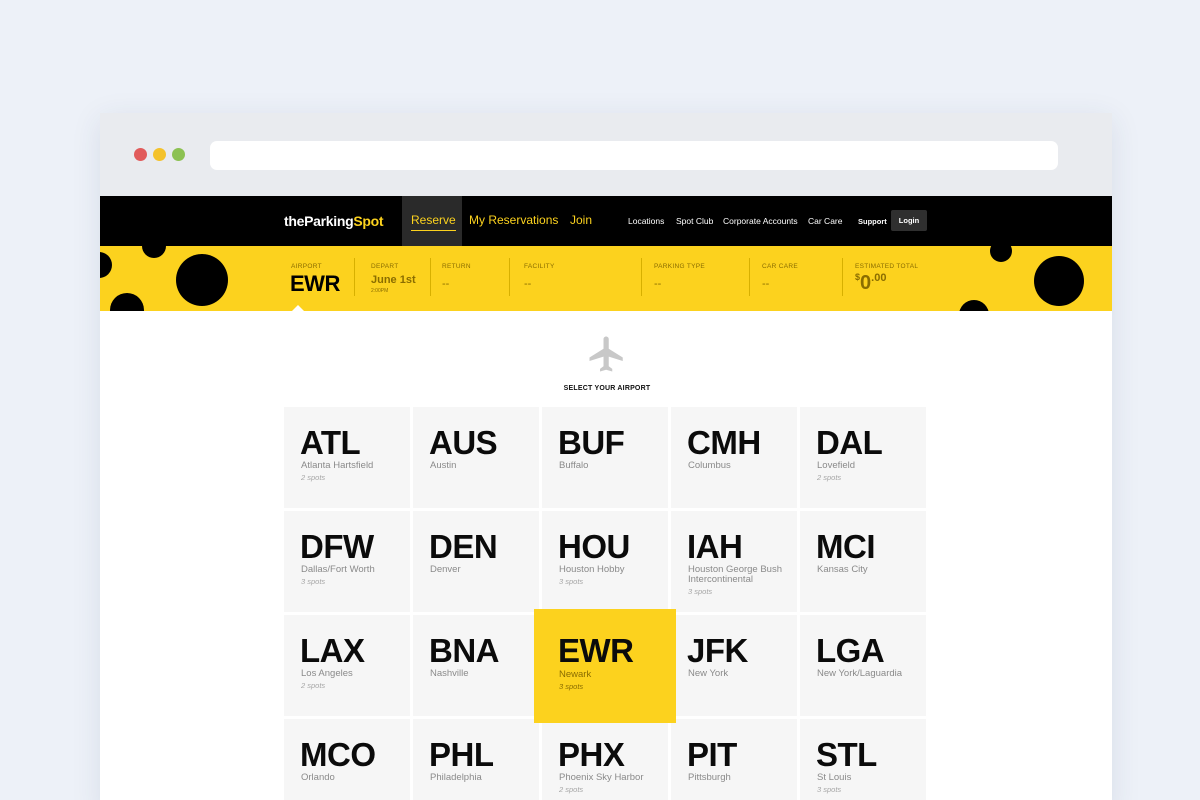 The width and height of the screenshot is (1200, 800). What do you see at coordinates (463, 546) in the screenshot?
I see `airport-code: DEN` at bounding box center [463, 546].